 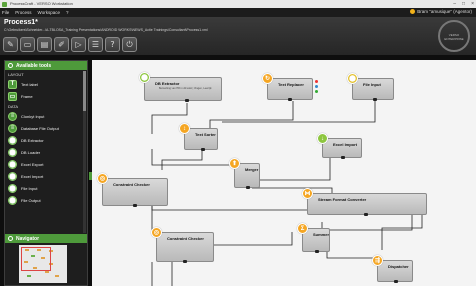 What do you see at coordinates (12, 128) in the screenshot?
I see `database-icon: ≡` at bounding box center [12, 128].